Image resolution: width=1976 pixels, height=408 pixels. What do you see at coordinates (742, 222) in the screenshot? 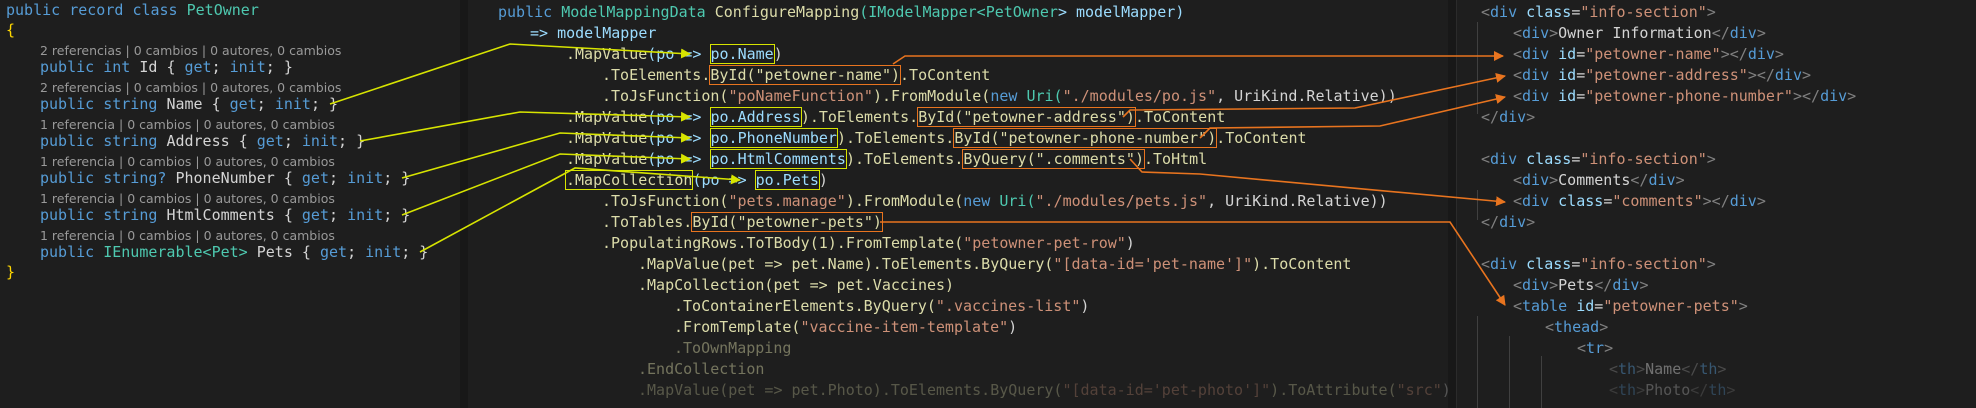
I see `mid-line-10: .ToTables.ById("petowner-pets")` at bounding box center [742, 222].